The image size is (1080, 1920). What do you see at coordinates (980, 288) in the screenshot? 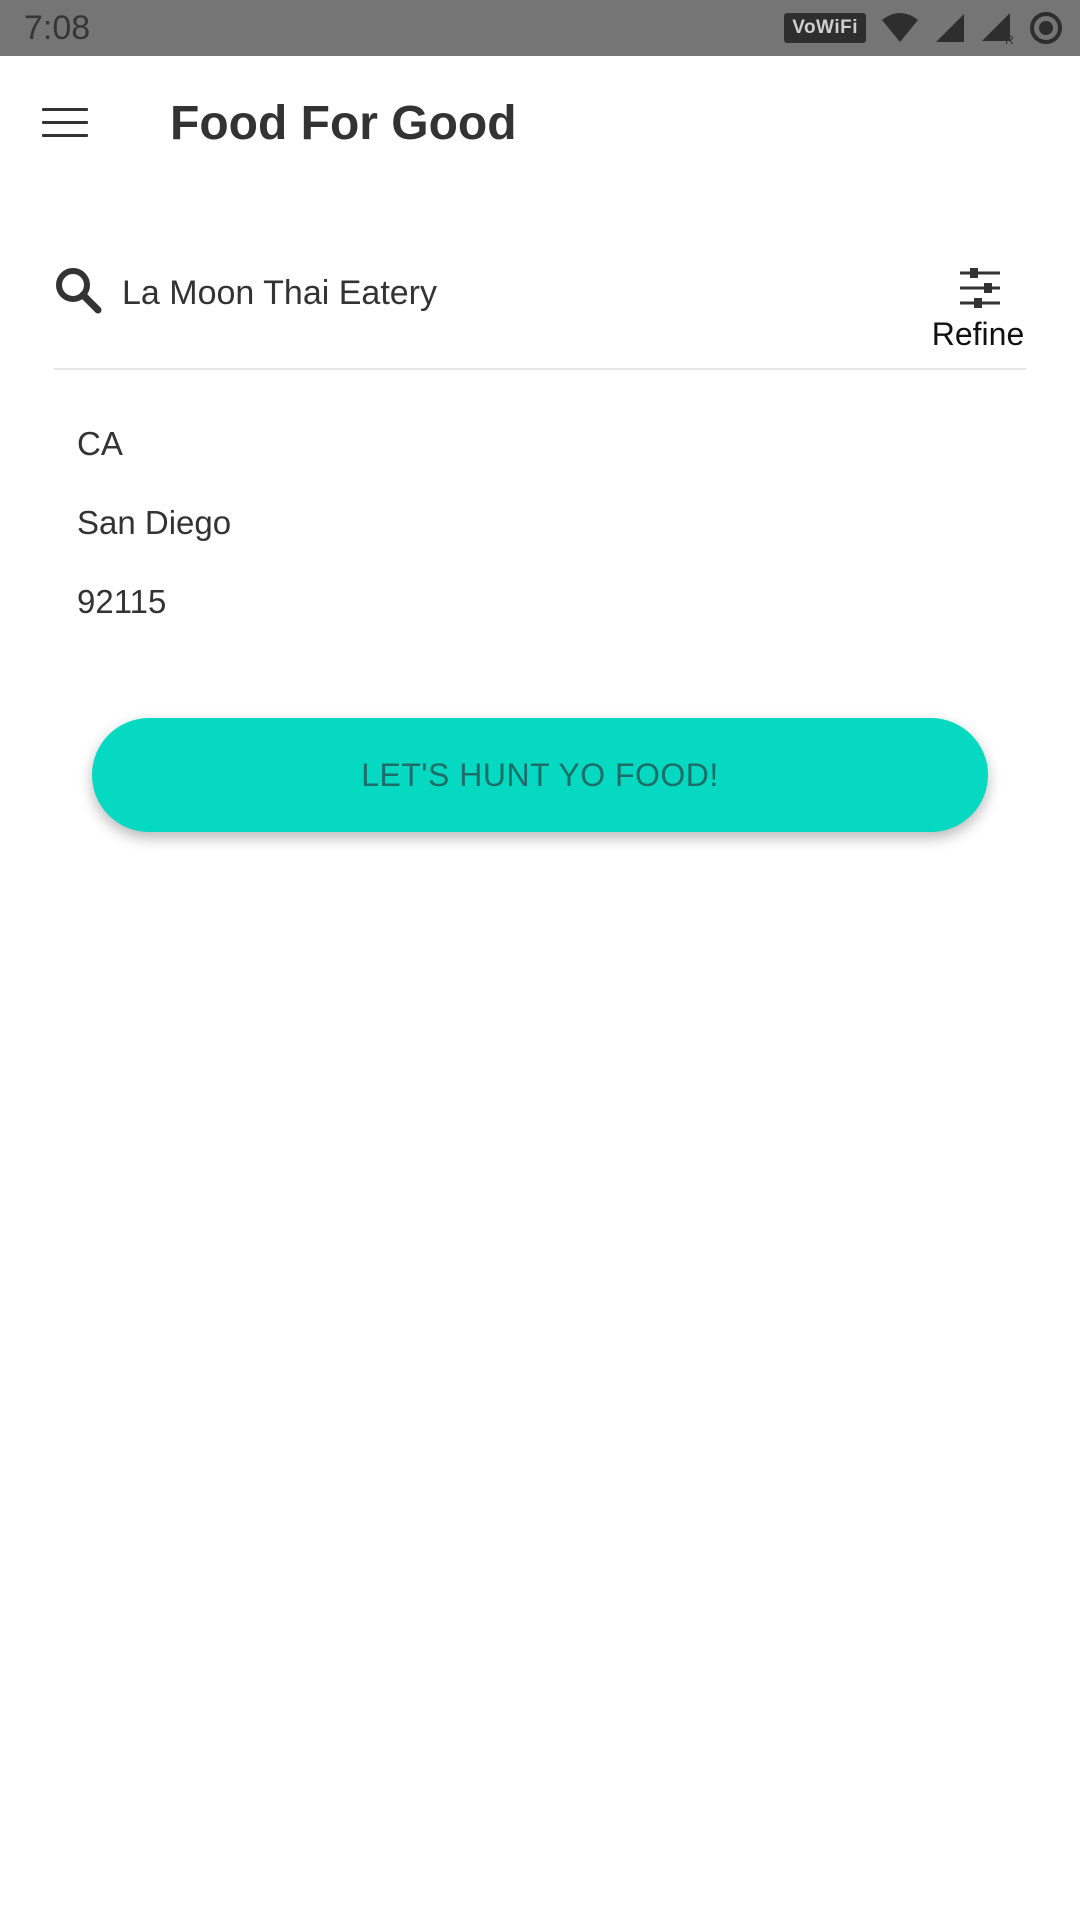
I see `sliders-icon` at bounding box center [980, 288].